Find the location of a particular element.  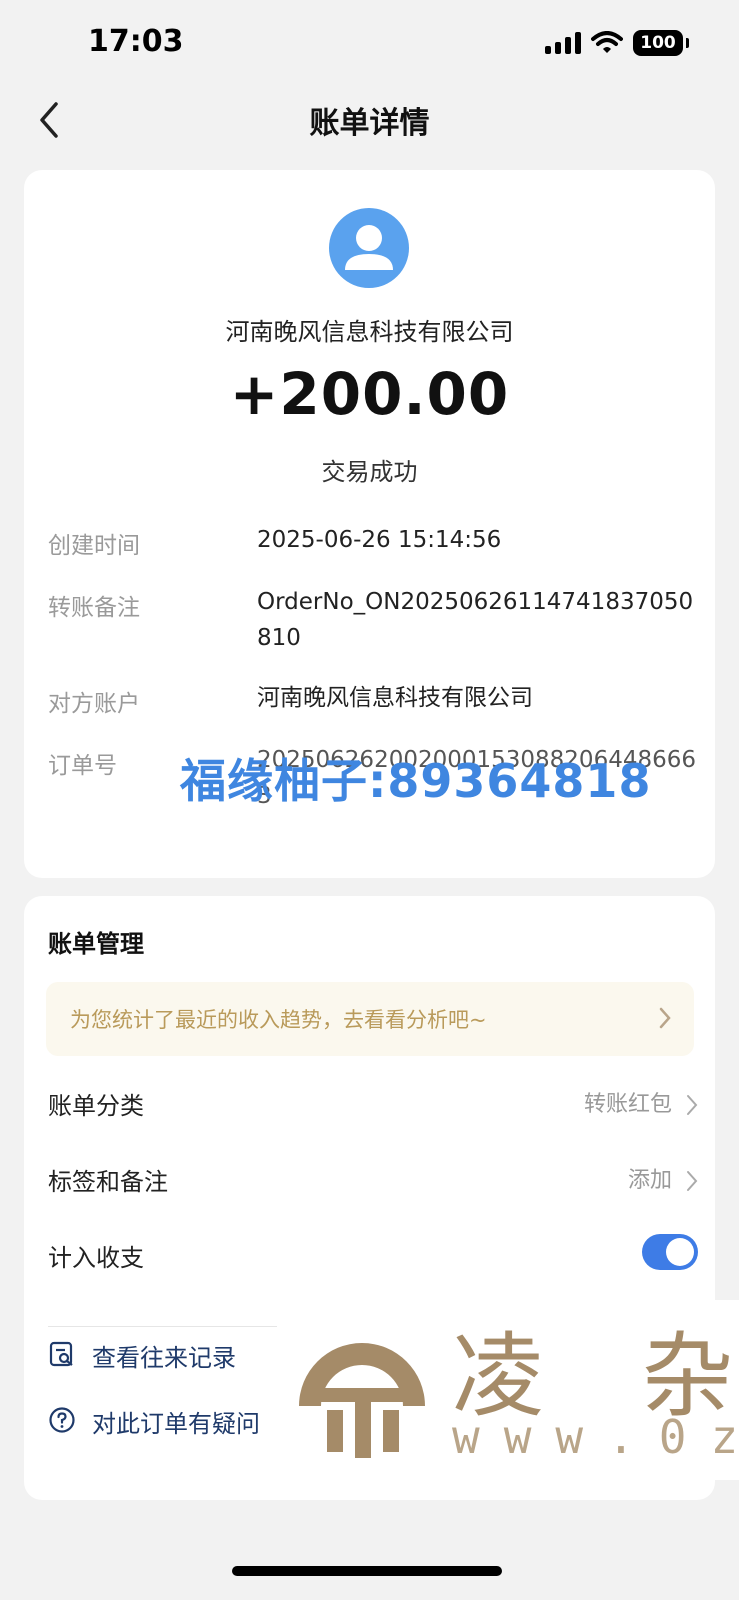

logo-emblem-icon is located at coordinates (362, 1400).